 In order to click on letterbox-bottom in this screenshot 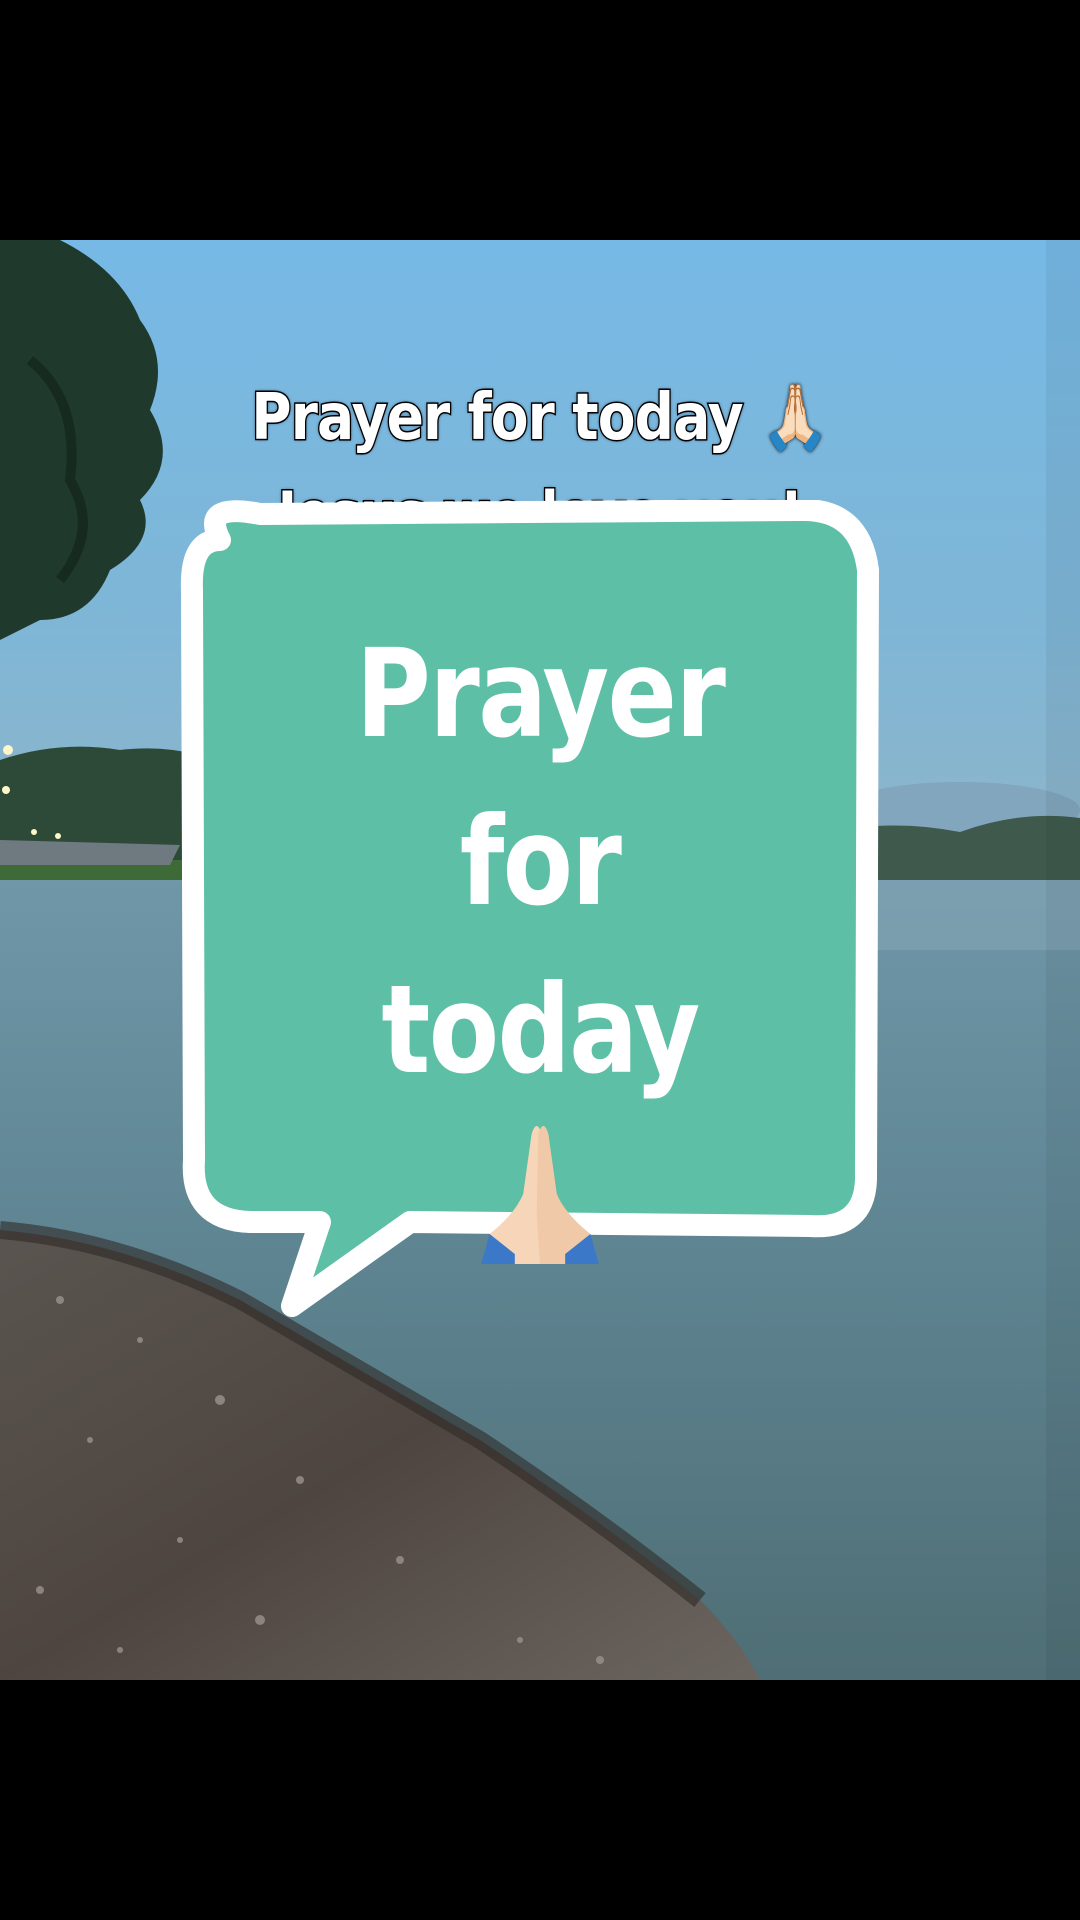, I will do `click(540, 1800)`.